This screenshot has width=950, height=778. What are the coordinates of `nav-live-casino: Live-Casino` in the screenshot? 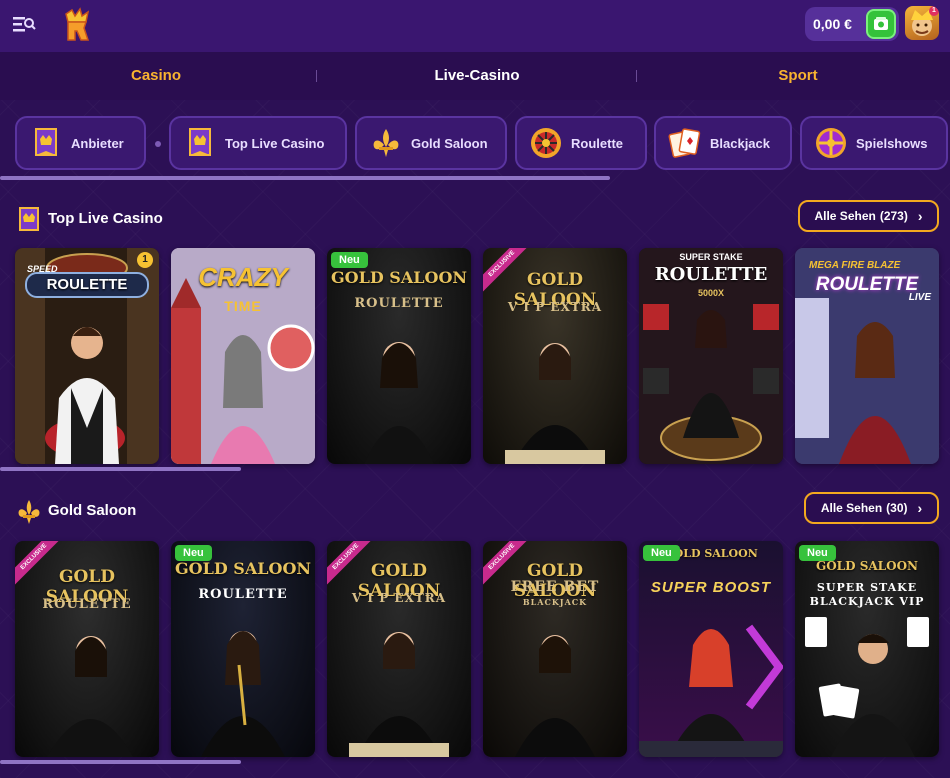 It's located at (477, 76).